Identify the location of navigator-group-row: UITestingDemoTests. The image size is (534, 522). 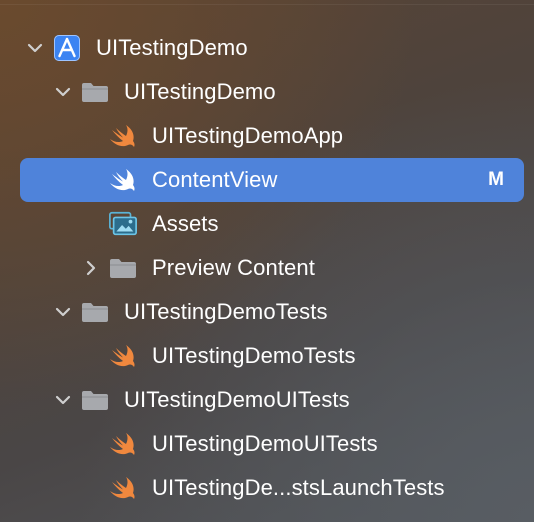
(272, 312).